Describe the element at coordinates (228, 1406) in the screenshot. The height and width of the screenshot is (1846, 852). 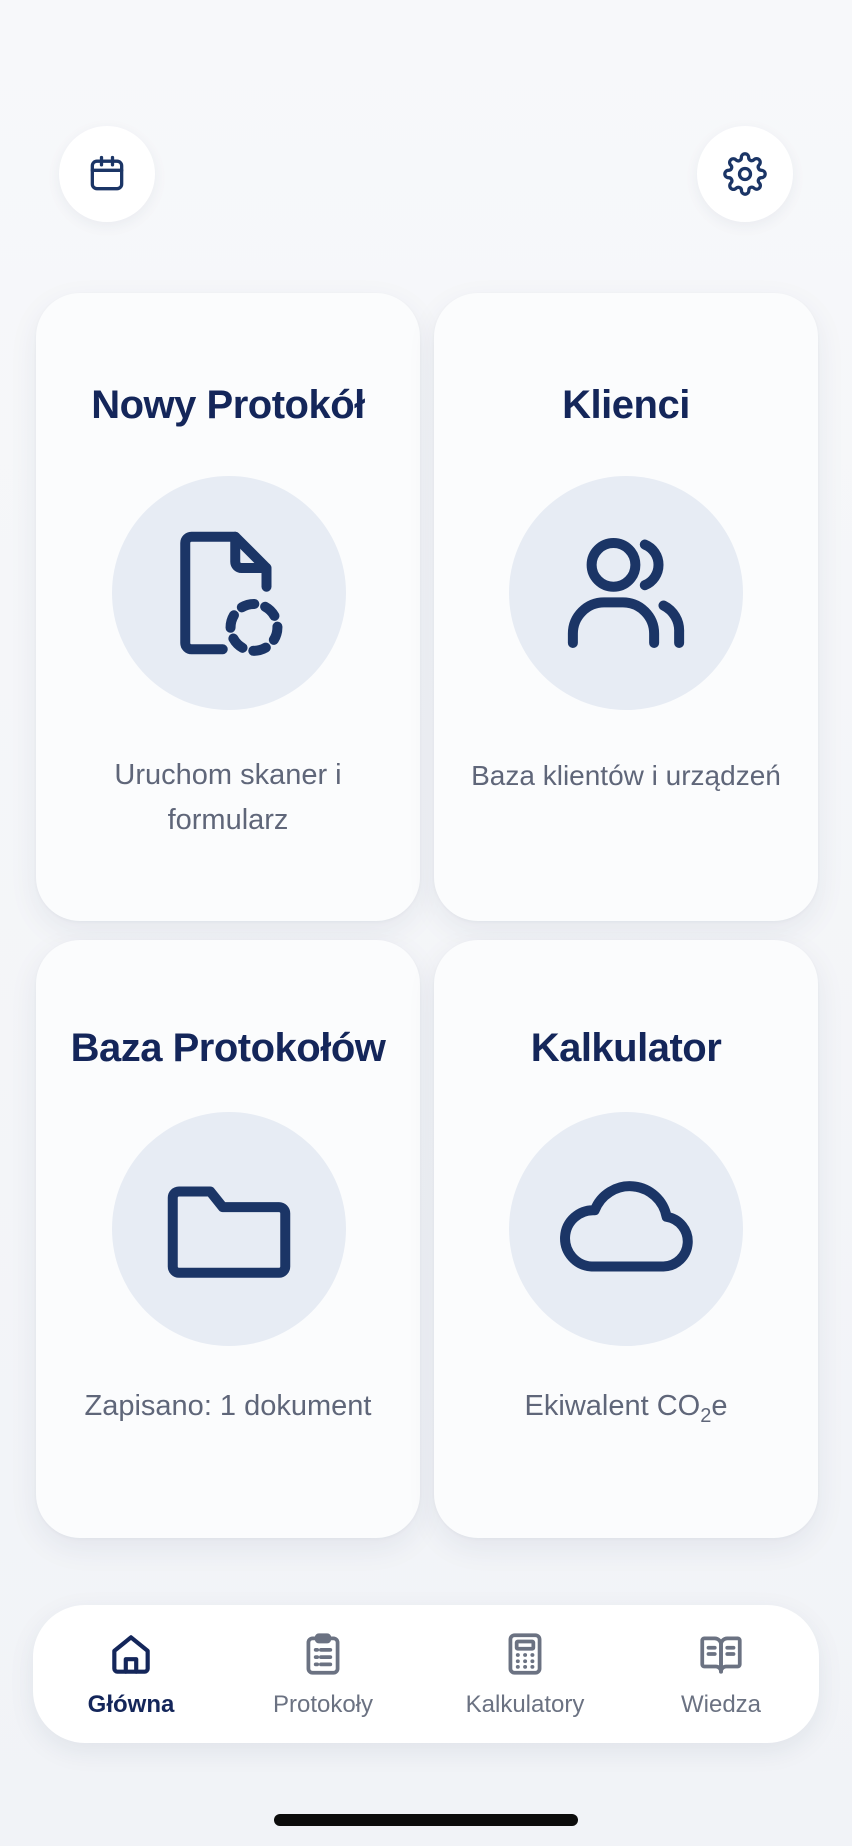
I see `card-subtitle: Zapisano: 1 dokument` at that location.